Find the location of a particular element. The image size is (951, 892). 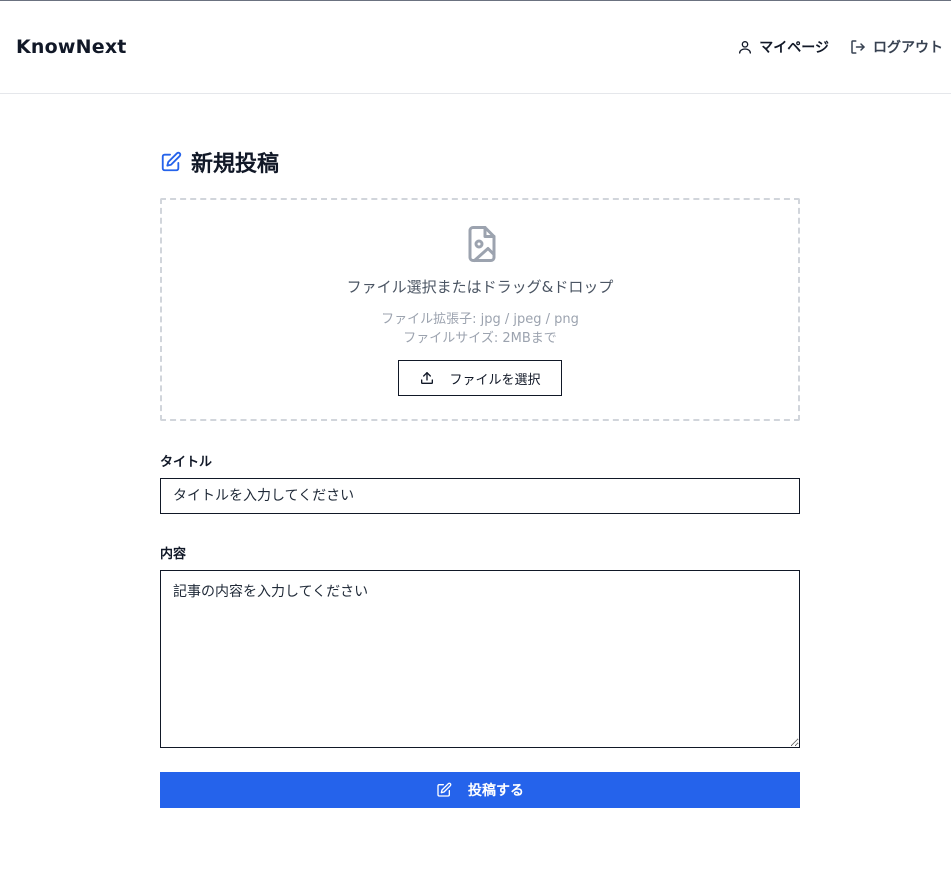

content-textarea is located at coordinates (480, 659).